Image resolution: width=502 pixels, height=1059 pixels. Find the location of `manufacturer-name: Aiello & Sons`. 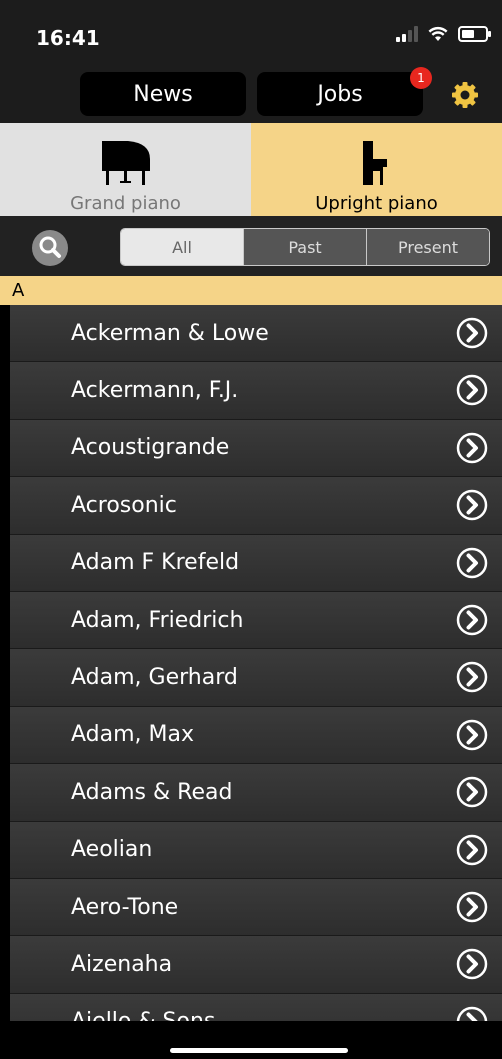

manufacturer-name: Aiello & Sons is located at coordinates (143, 1015).